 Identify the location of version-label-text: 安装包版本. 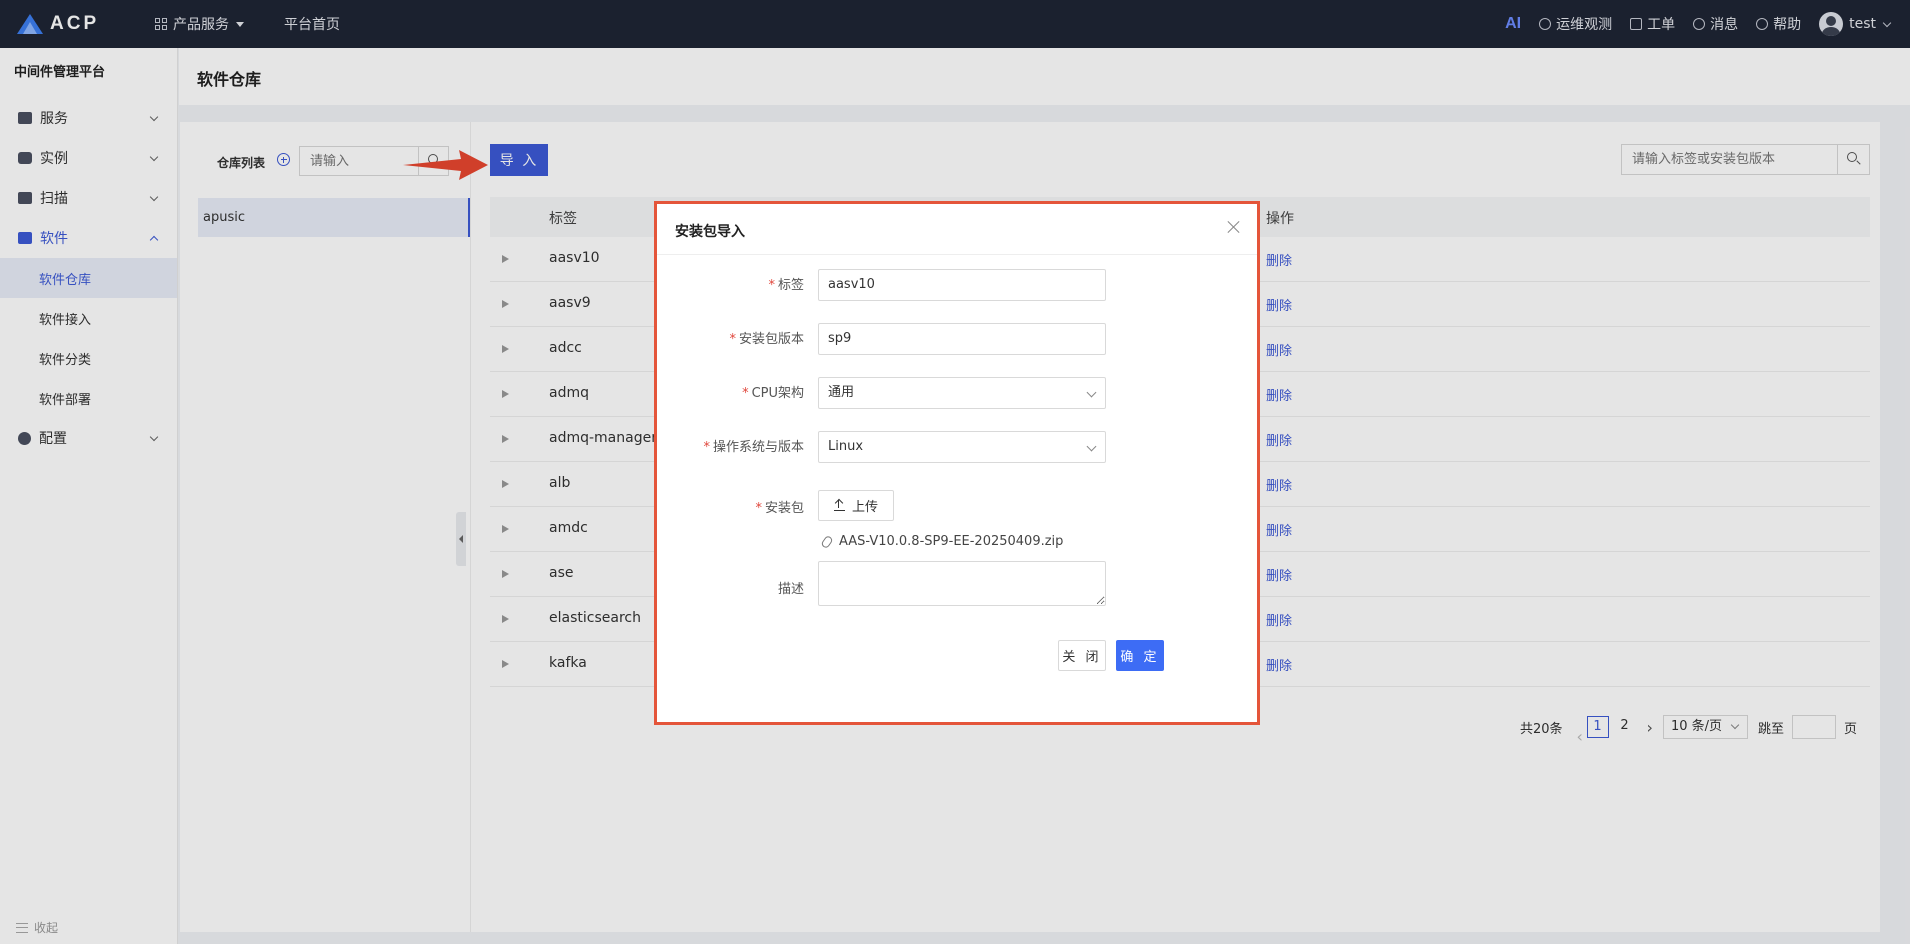
(771, 339).